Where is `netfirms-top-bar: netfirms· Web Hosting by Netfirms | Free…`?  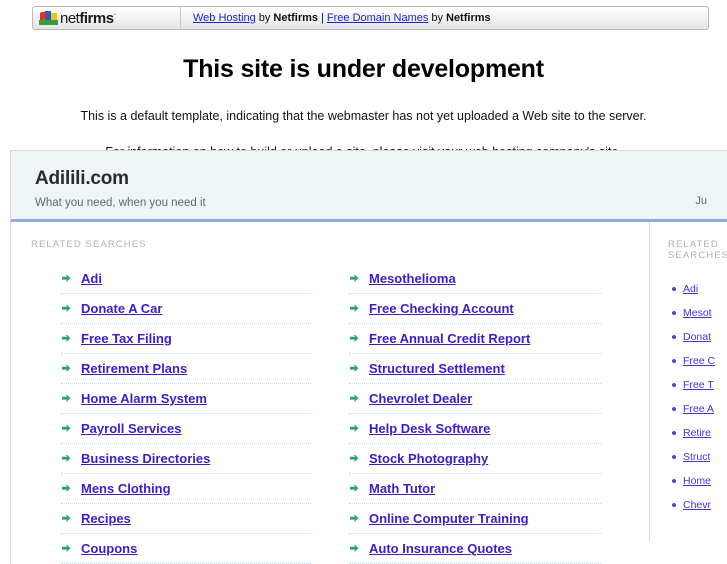
netfirms-top-bar: netfirms· Web Hosting by Netfirms | Free… is located at coordinates (370, 18).